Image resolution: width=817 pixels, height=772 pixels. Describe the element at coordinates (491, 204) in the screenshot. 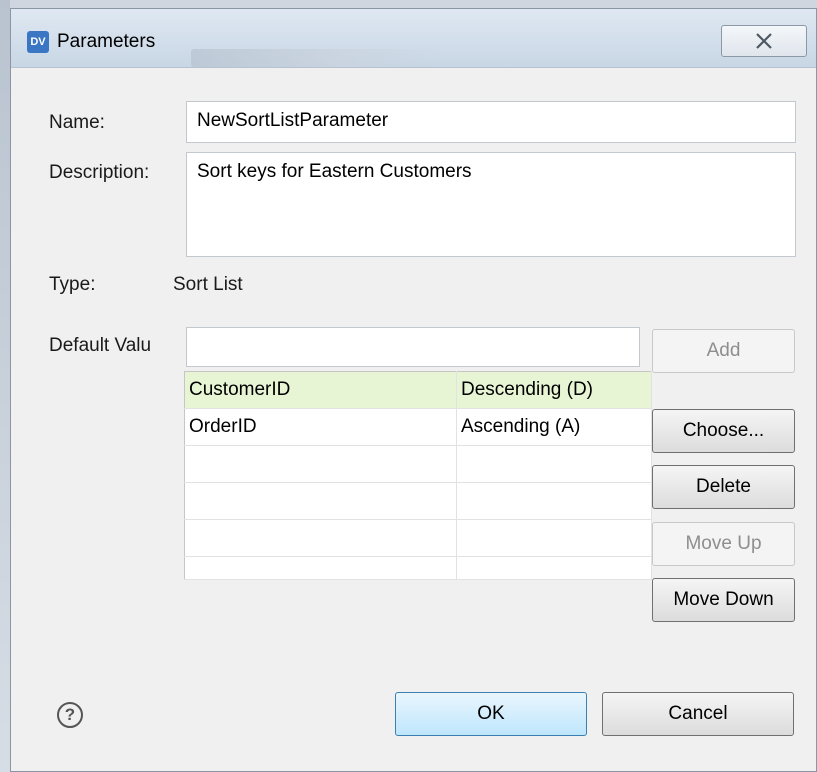

I see `description-field: Sort keys for Eastern Customers` at that location.